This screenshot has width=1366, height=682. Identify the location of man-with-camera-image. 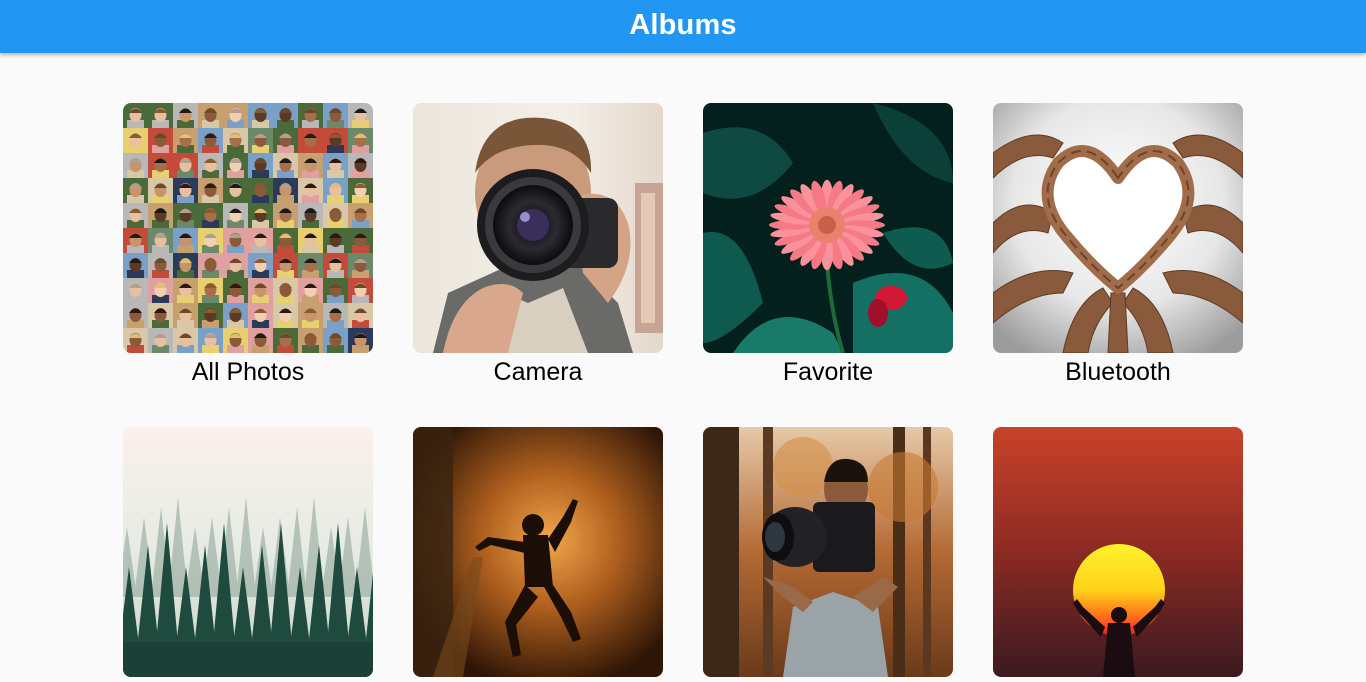
(538, 228).